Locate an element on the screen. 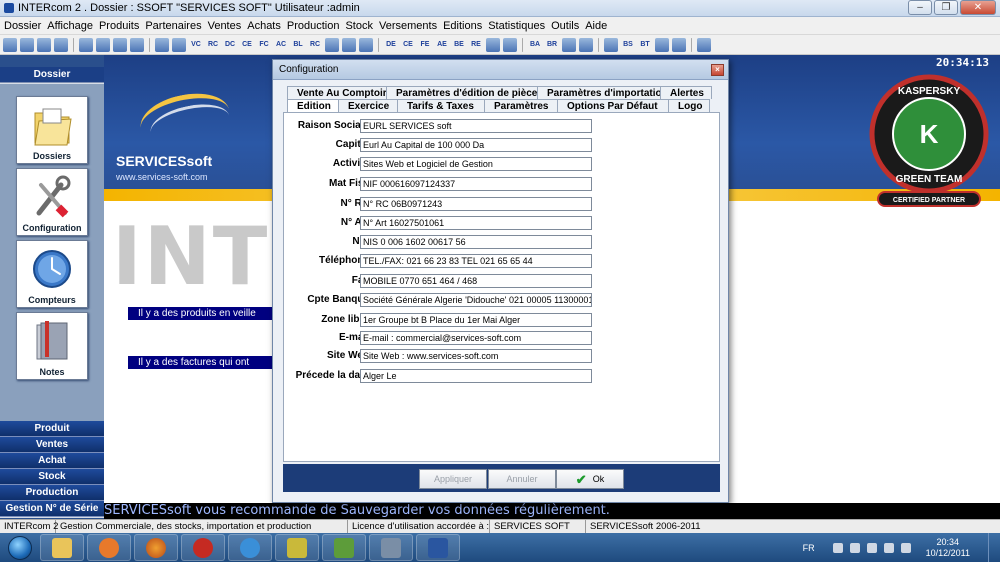  start-button is located at coordinates (20, 547).